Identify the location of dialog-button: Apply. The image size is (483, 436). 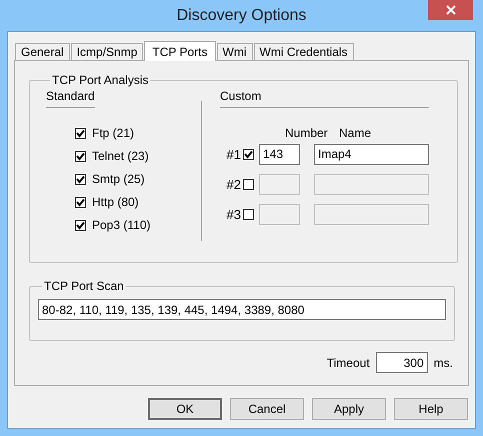
(349, 409).